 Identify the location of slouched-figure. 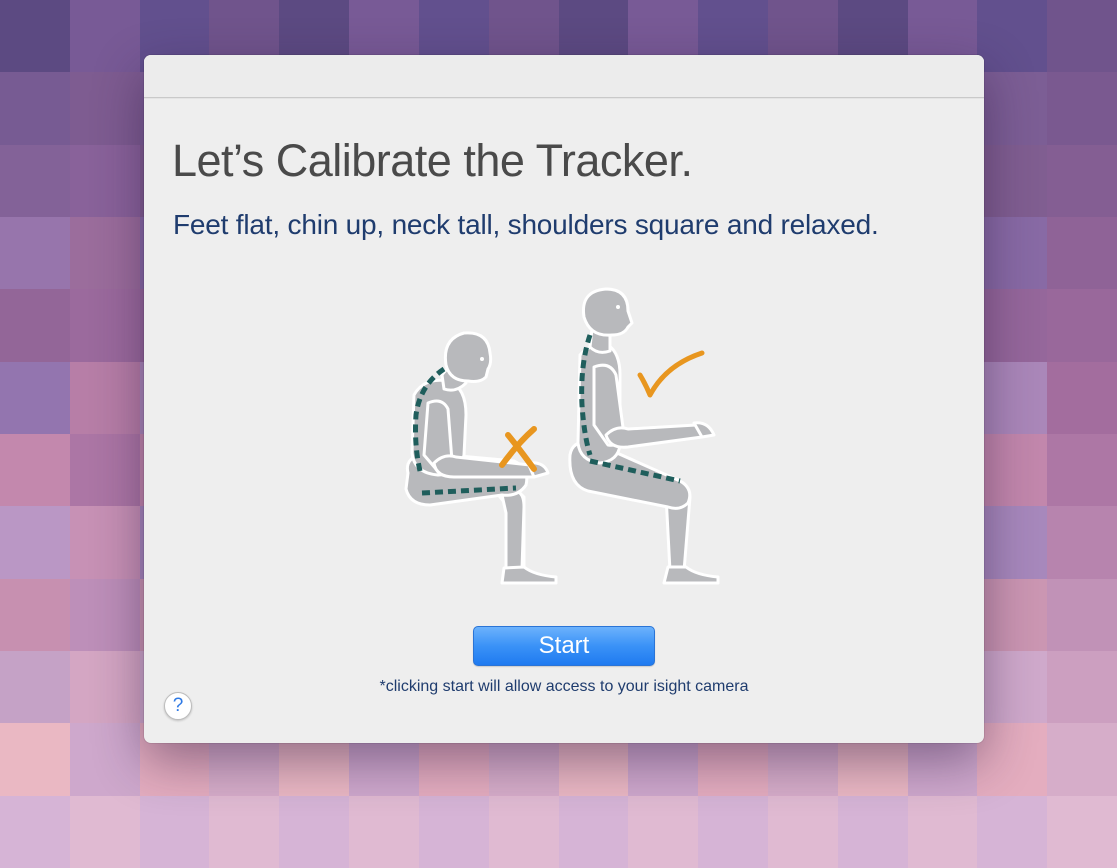
(481, 458).